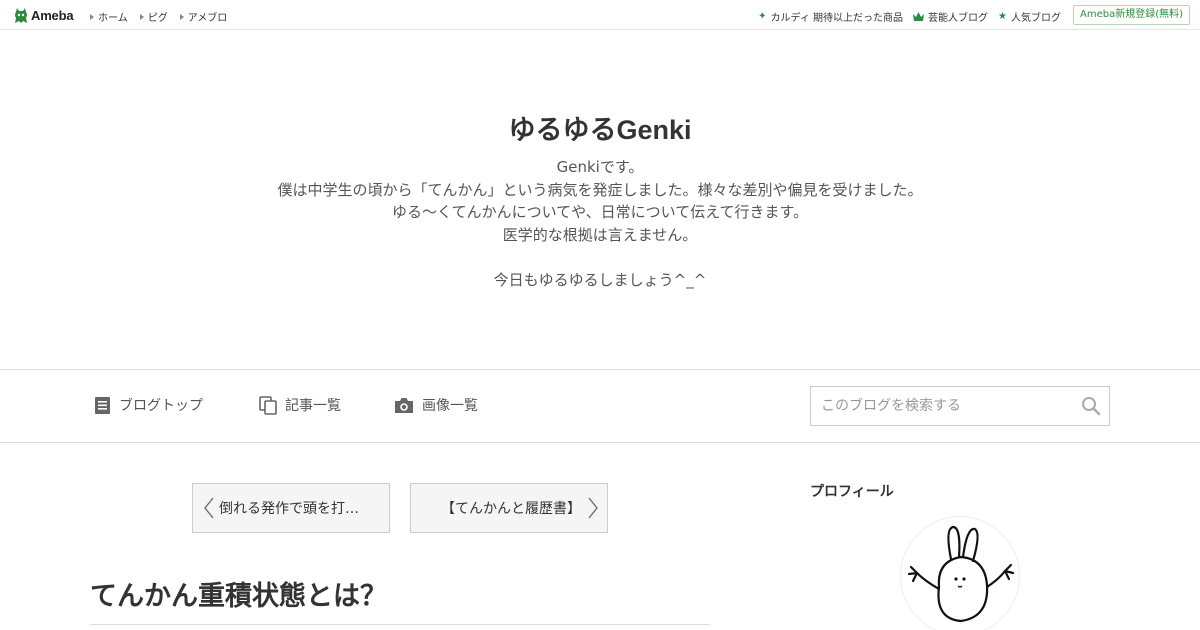  I want to click on nav-blog-top: ブログトップ, so click(148, 405).